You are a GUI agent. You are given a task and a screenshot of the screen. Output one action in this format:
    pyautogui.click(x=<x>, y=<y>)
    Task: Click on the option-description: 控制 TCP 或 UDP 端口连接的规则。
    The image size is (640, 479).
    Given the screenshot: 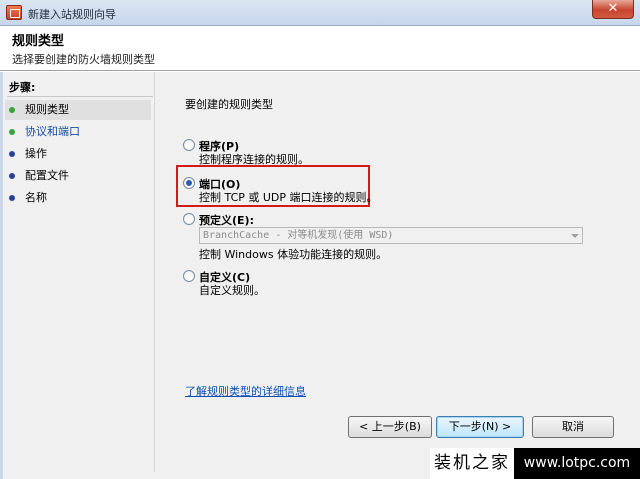 What is the action you would take?
    pyautogui.click(x=288, y=197)
    